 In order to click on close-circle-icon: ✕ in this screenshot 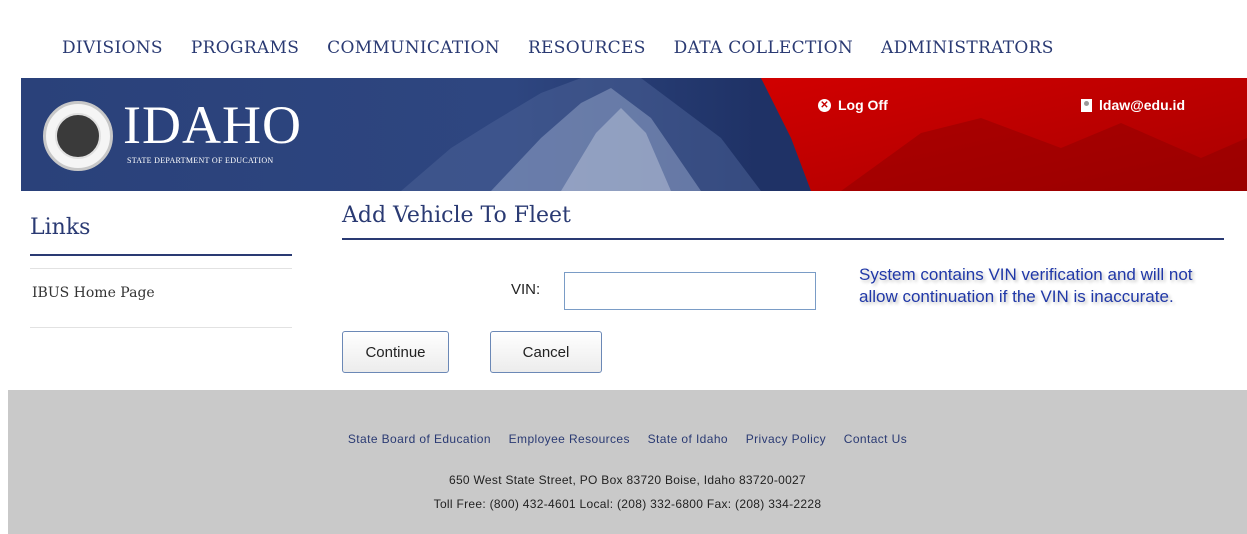, I will do `click(824, 105)`.